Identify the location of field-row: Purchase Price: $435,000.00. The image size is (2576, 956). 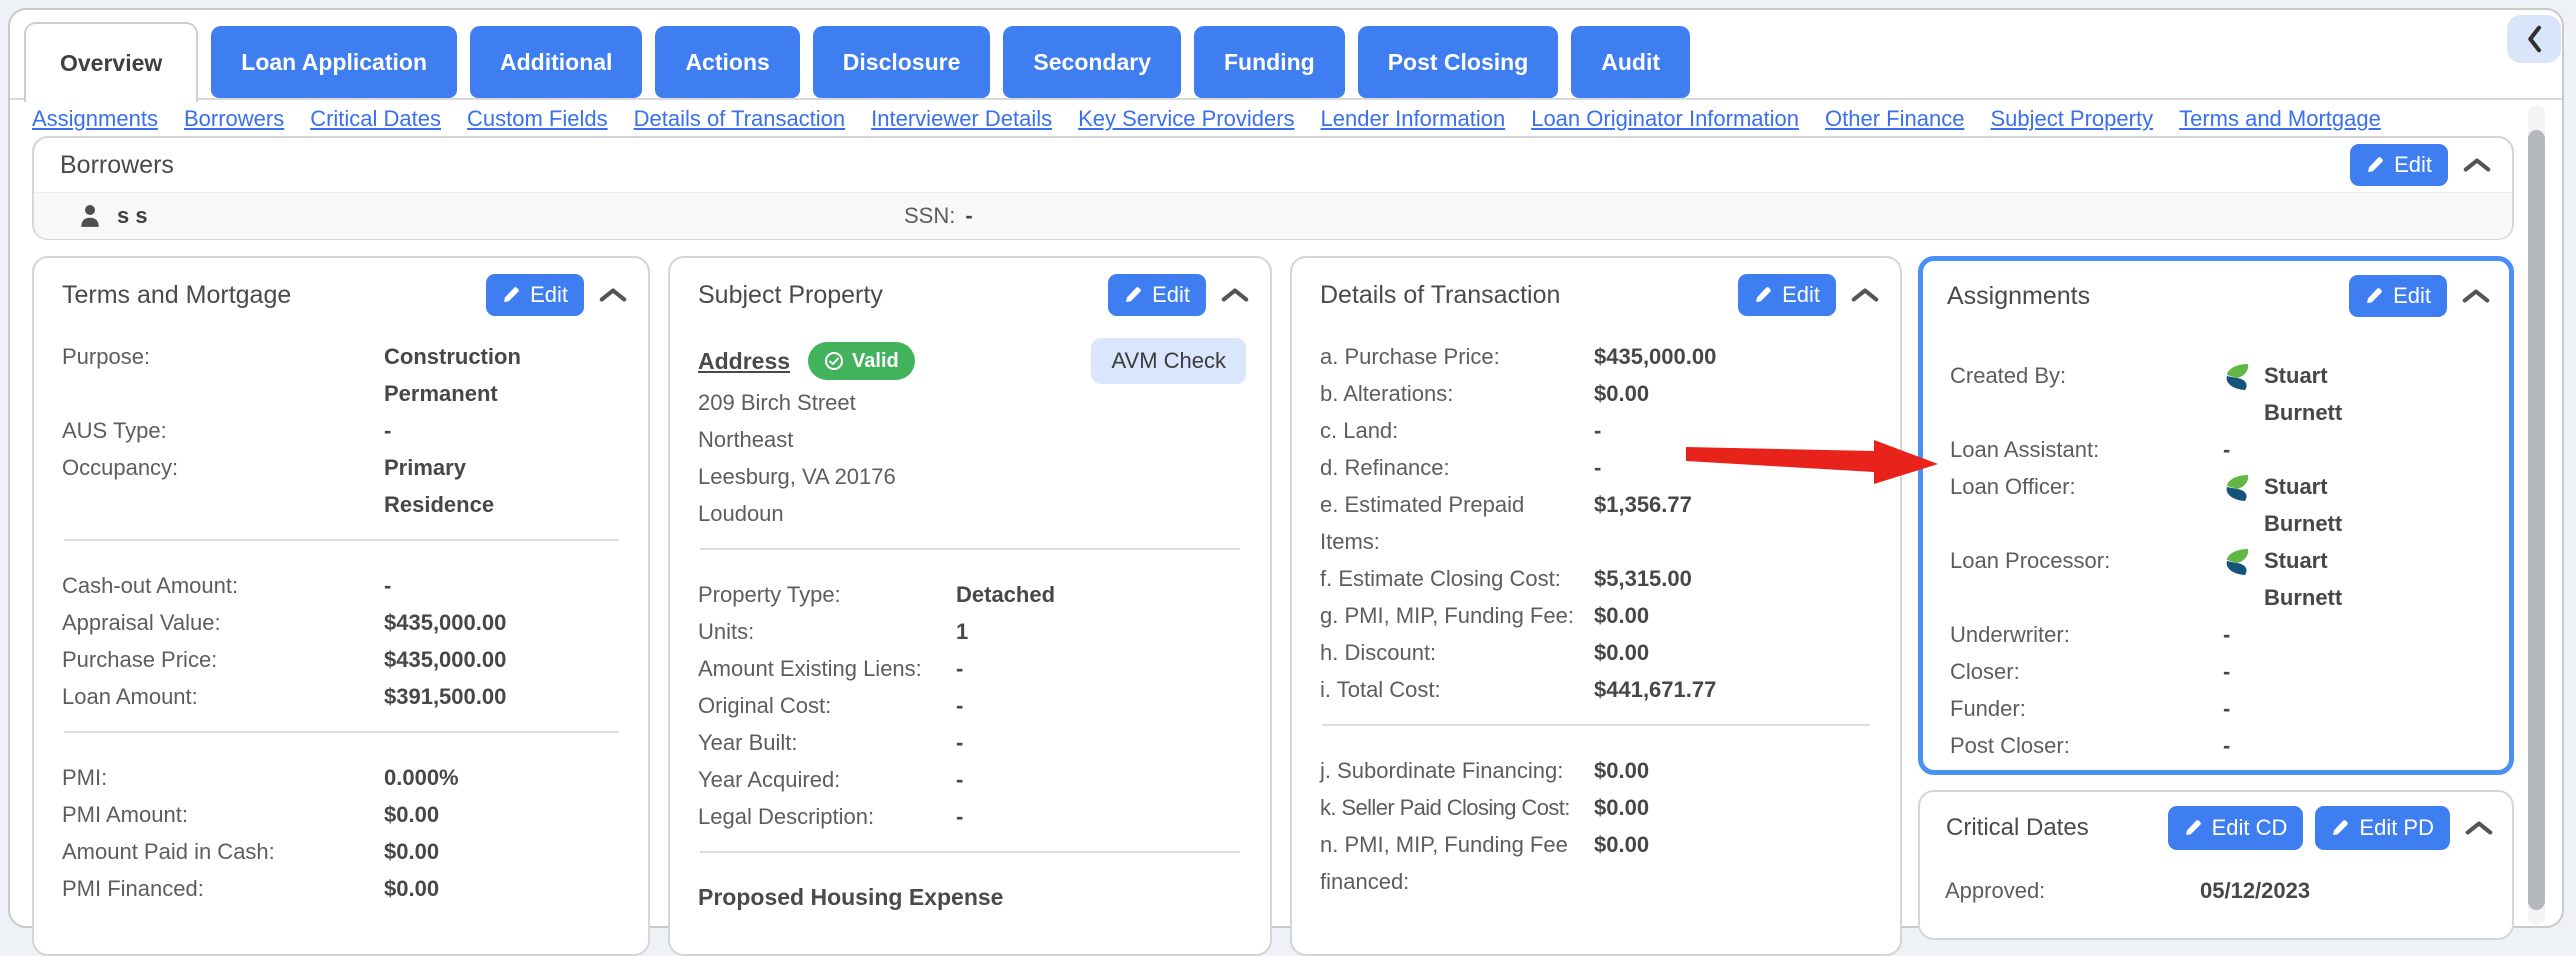
(284, 659).